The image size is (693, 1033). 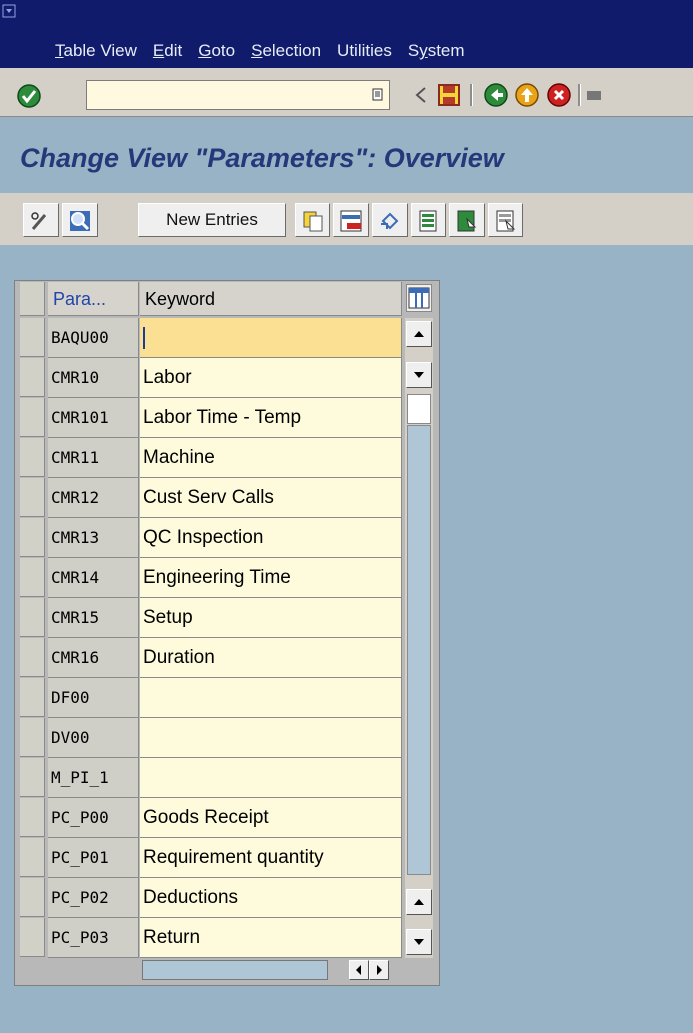 I want to click on page-down-button, so click(x=419, y=942).